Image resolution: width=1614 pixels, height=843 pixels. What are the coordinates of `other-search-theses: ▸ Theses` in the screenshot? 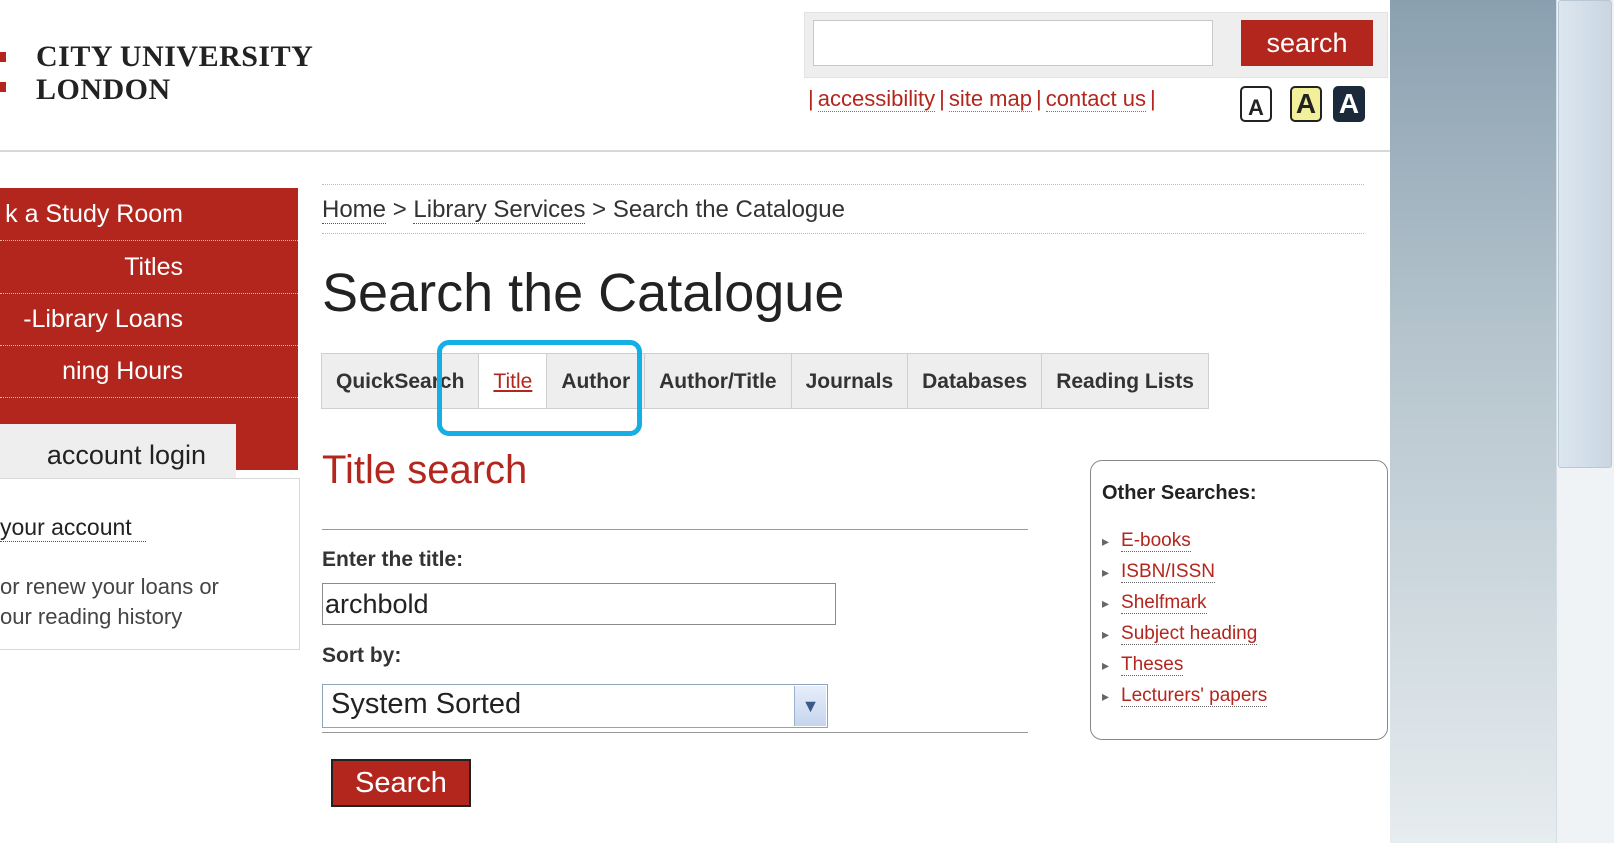 It's located at (1143, 665).